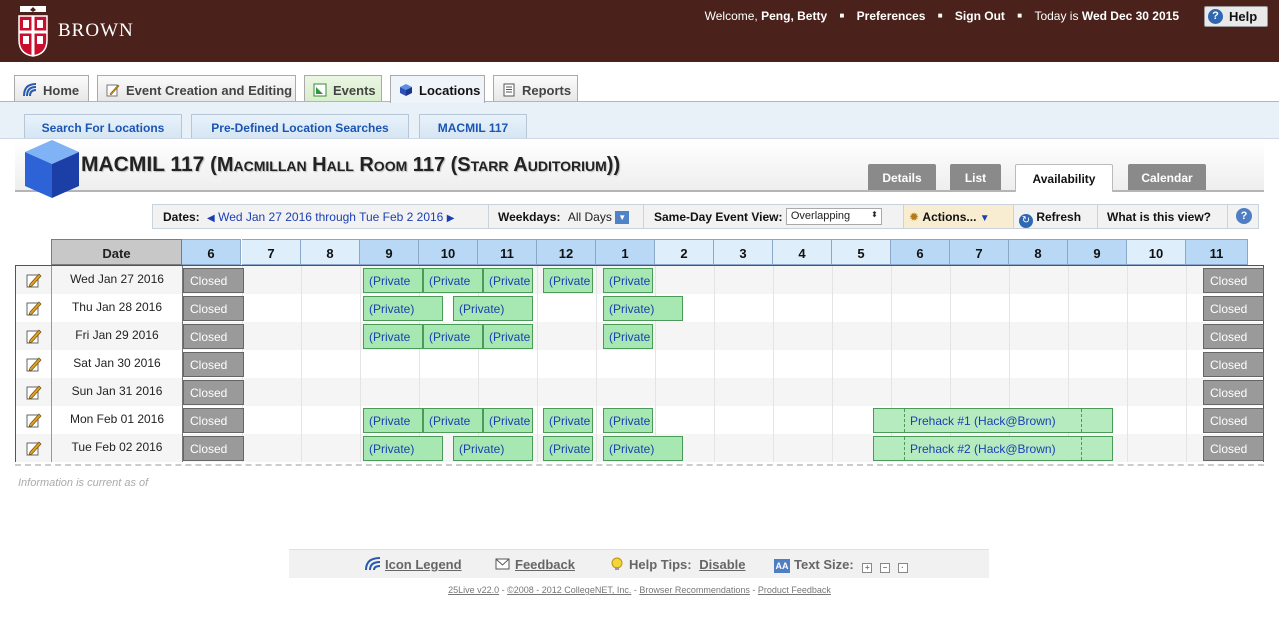 The image size is (1279, 643). What do you see at coordinates (473, 126) in the screenshot?
I see `subtab-macmil-117: MACMIL 117` at bounding box center [473, 126].